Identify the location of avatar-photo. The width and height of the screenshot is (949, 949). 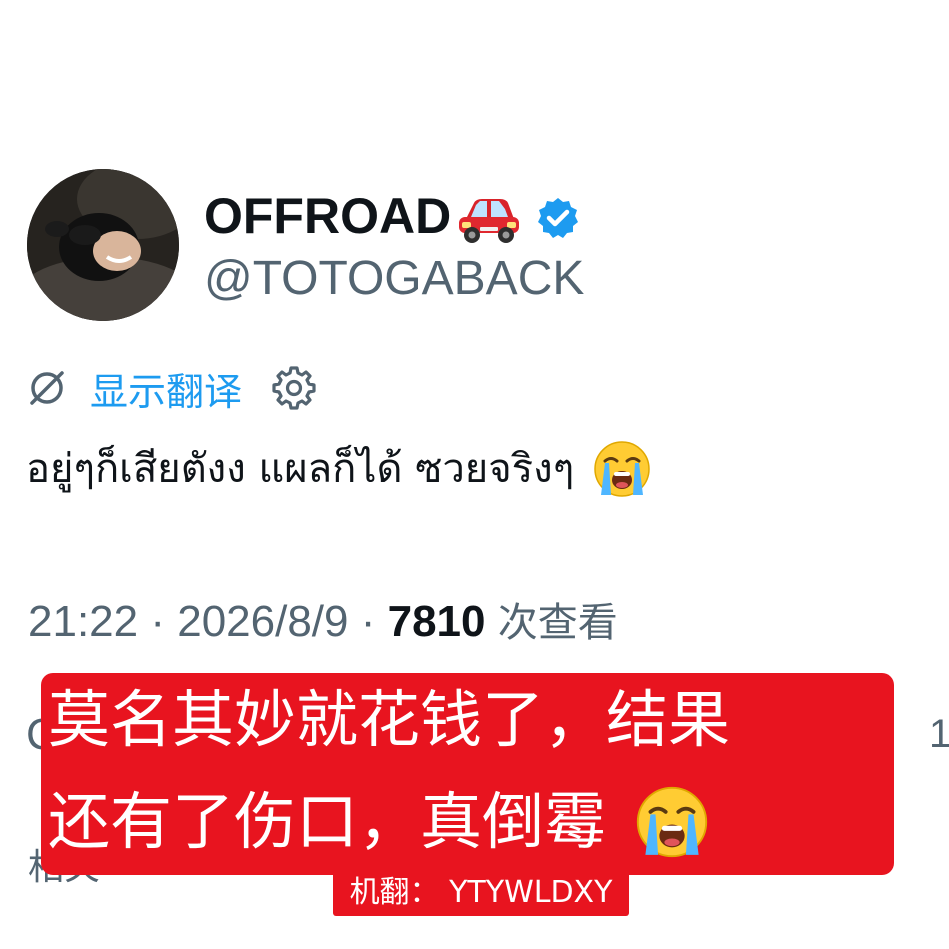
(103, 245).